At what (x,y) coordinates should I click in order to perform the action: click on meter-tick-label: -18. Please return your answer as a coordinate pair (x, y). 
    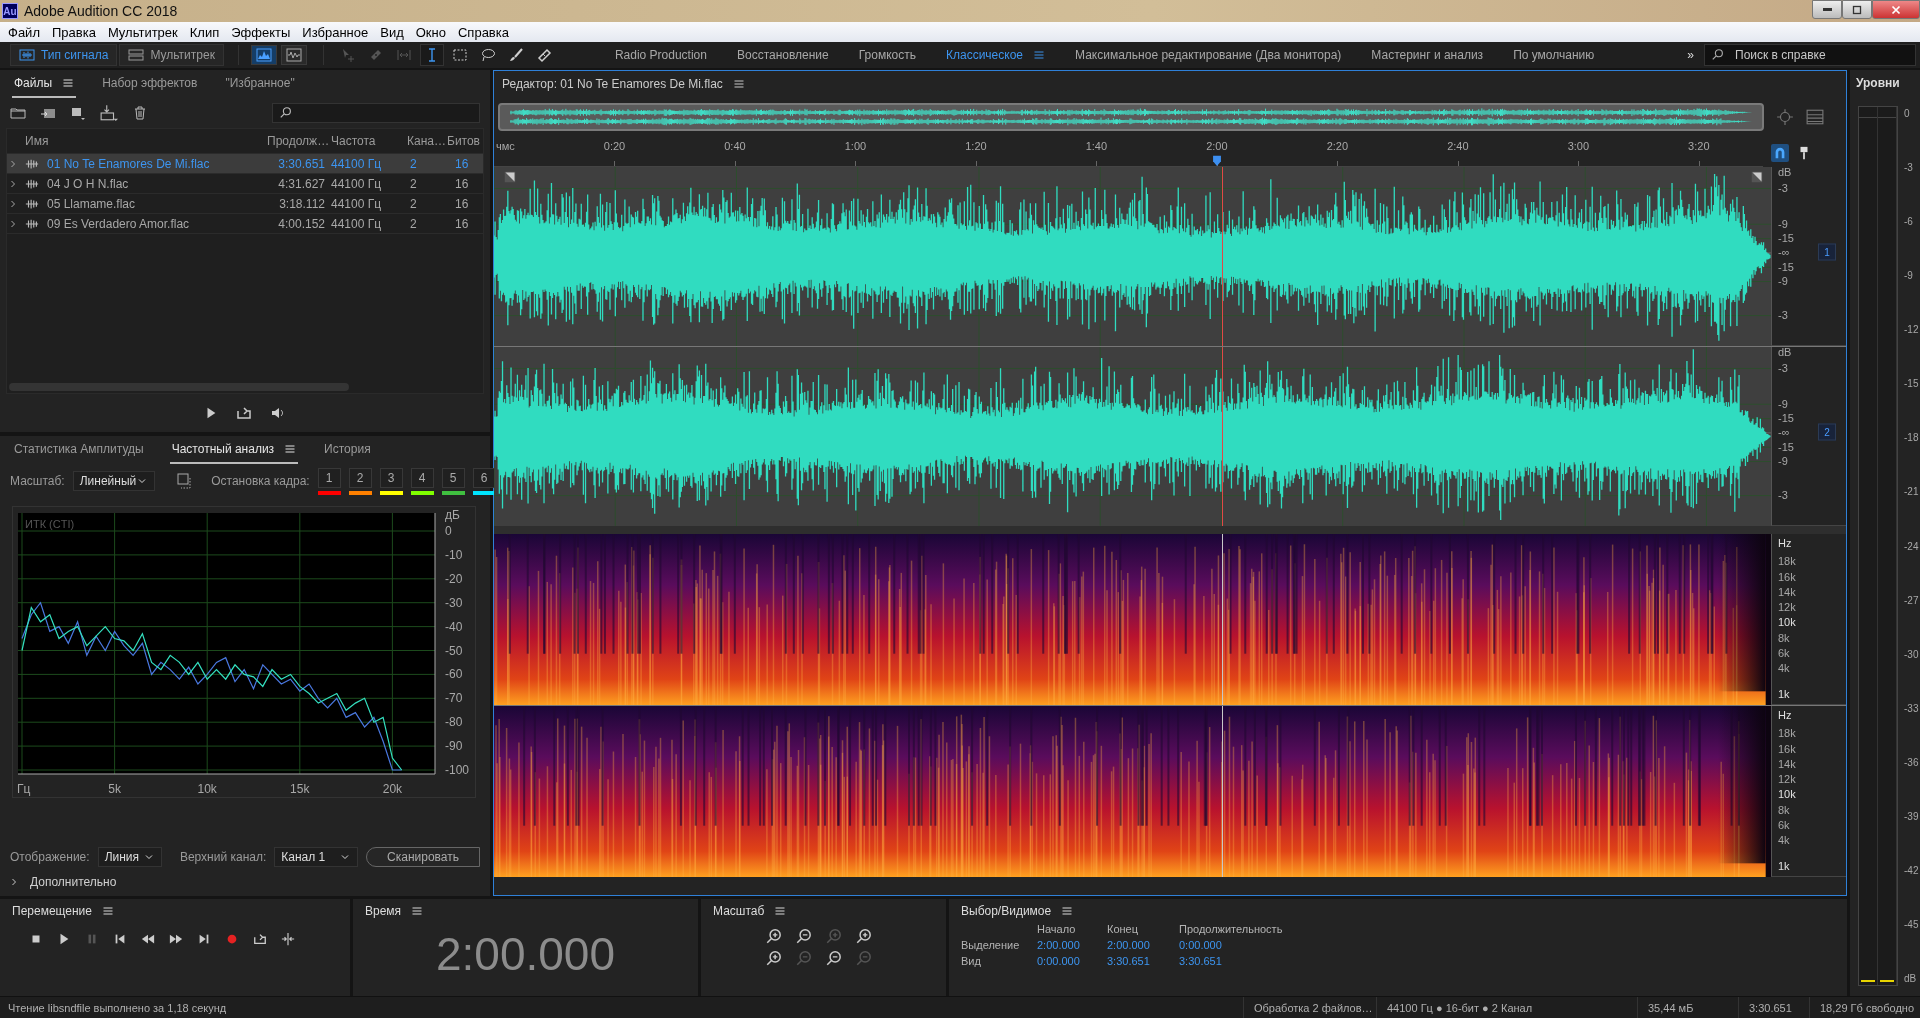
    Looking at the image, I should click on (1911, 438).